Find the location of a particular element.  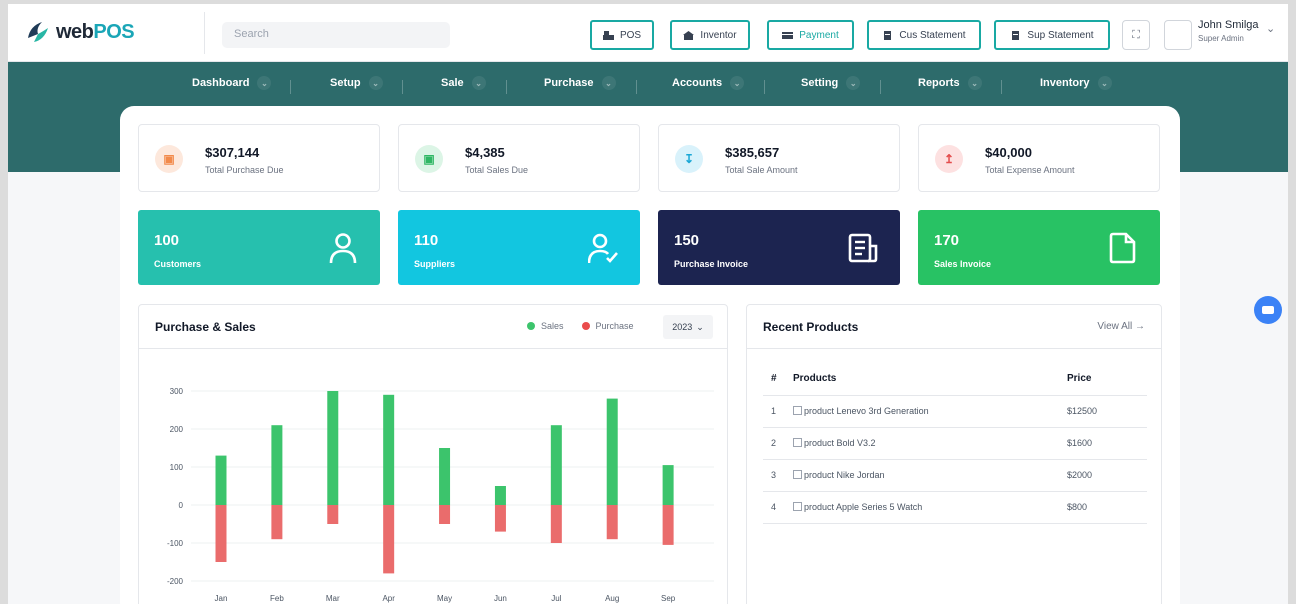

count-card-purchase-invoice: 150 Purchase Invoice is located at coordinates (779, 247).